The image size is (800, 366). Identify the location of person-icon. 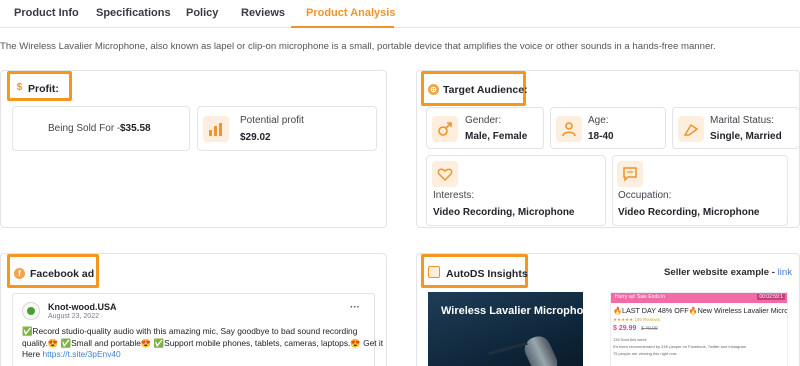
(569, 129).